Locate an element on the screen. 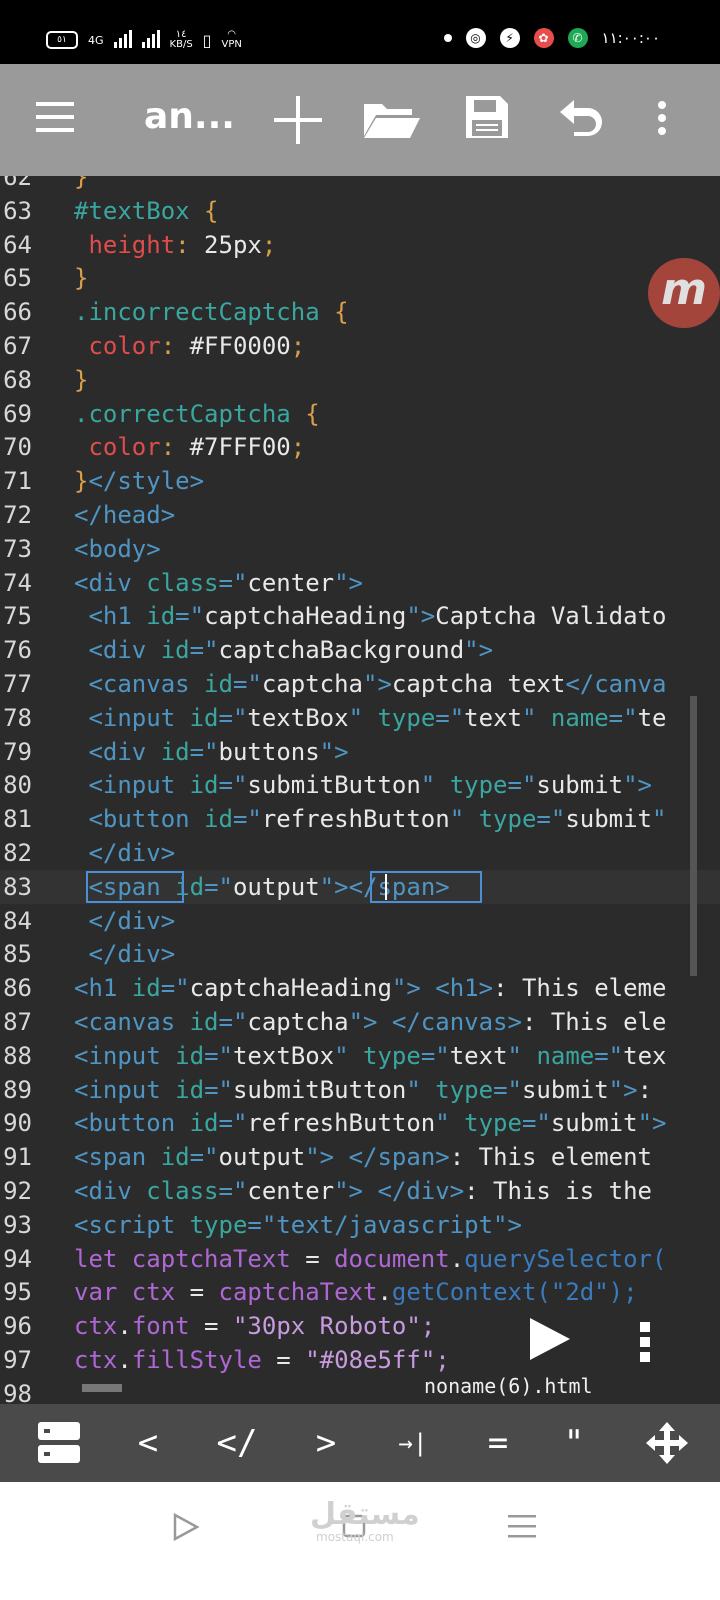  menu-icon is located at coordinates (55, 118).